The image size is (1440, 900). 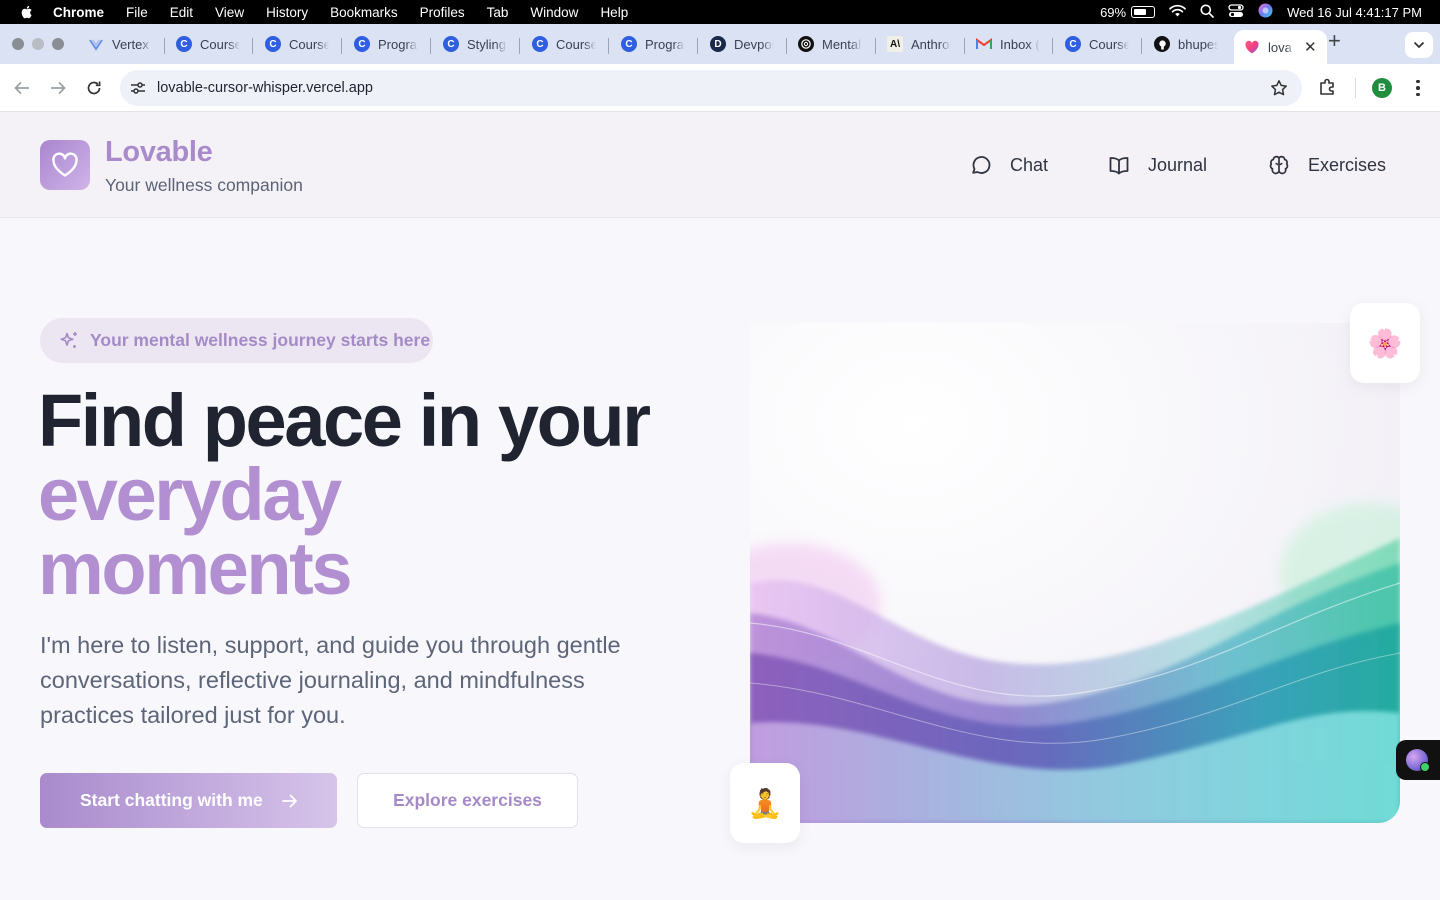 I want to click on tab-inbox: Inbox (, so click(x=1008, y=44).